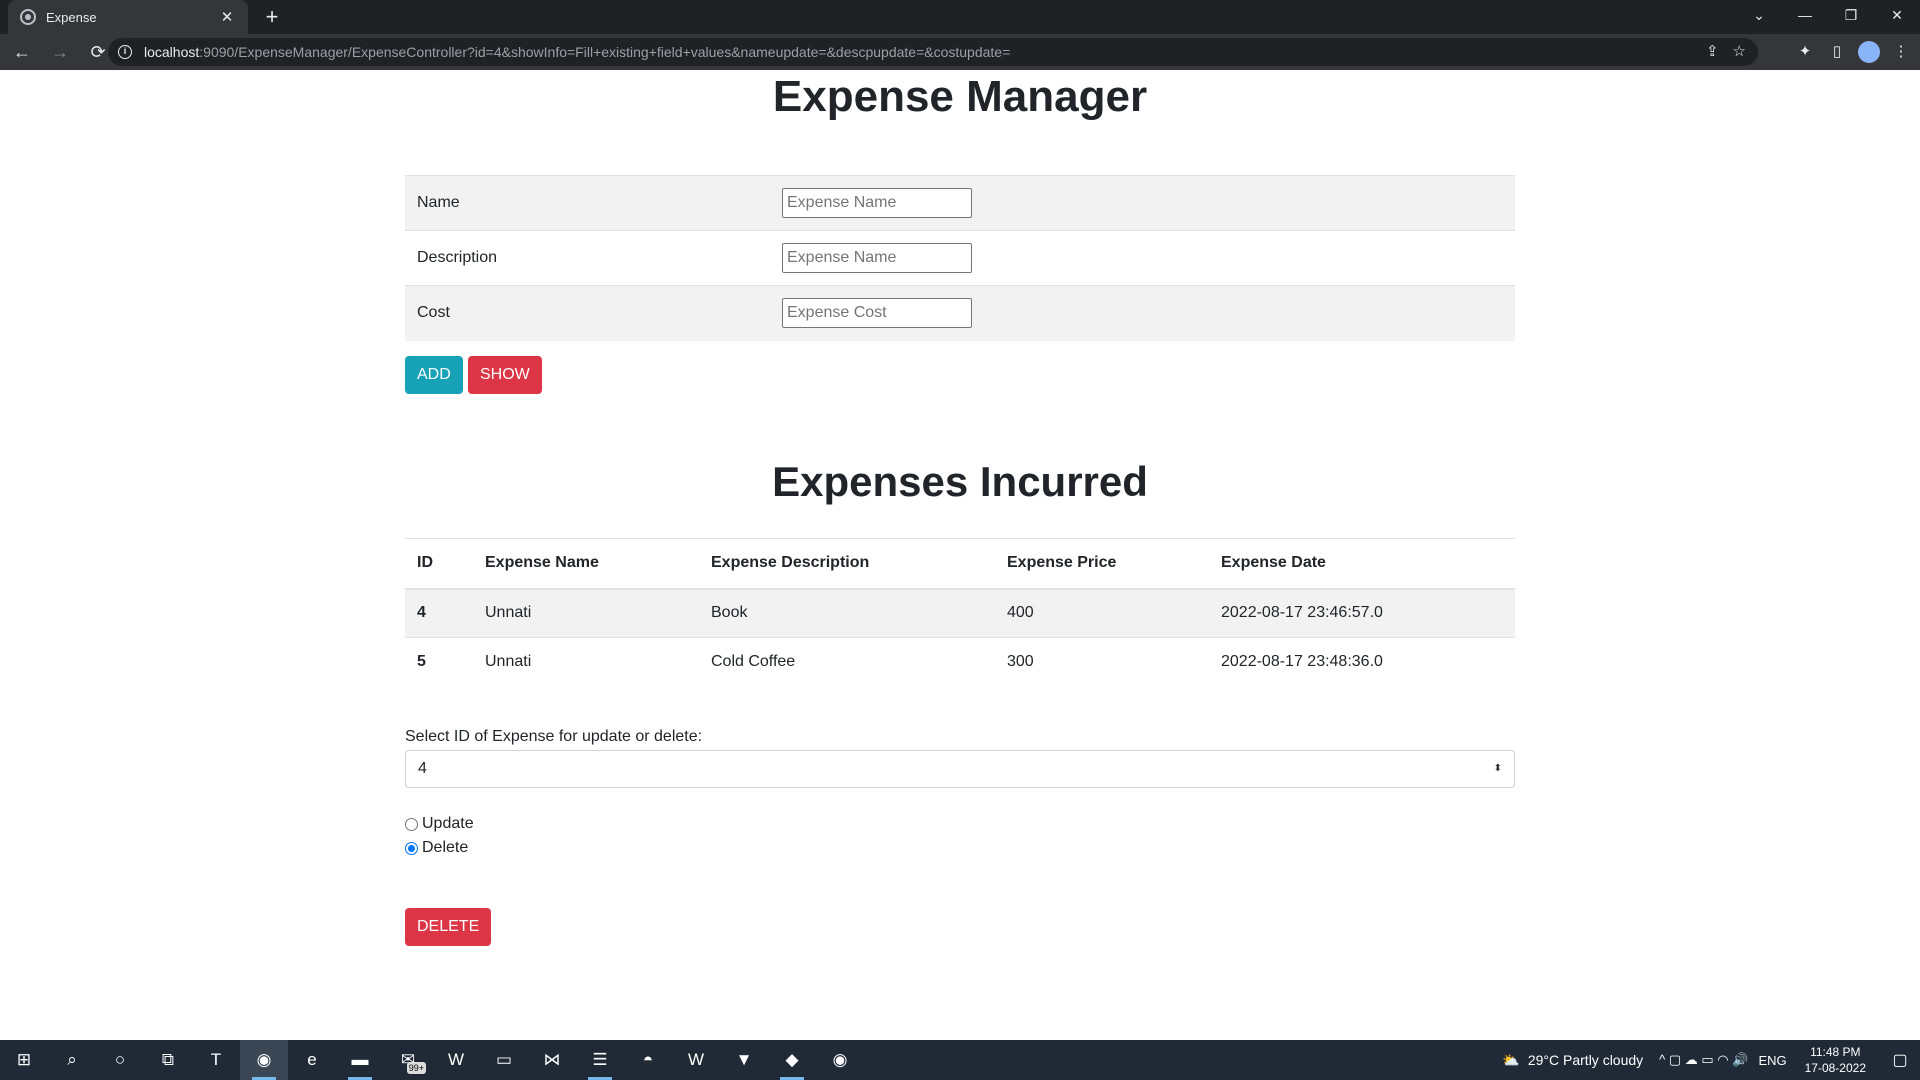 The width and height of the screenshot is (1920, 1080). I want to click on window-controls: ⌄ — ❐ ✕, so click(1828, 17).